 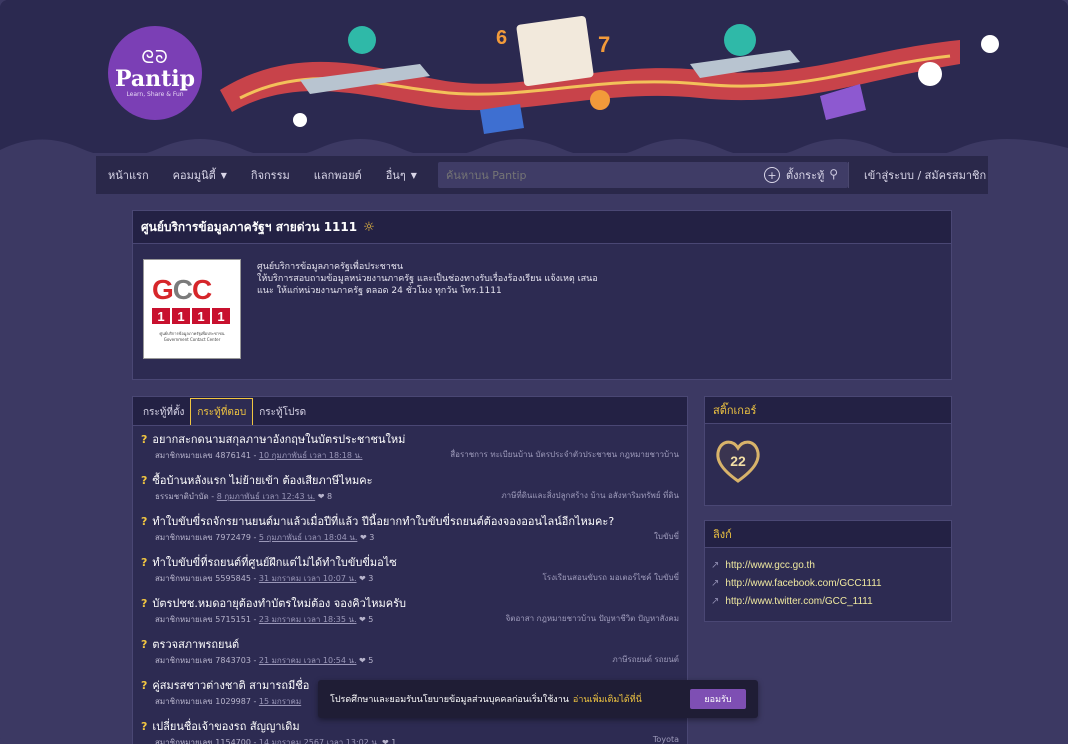 What do you see at coordinates (604, 44) in the screenshot?
I see `svg-text: 7` at bounding box center [604, 44].